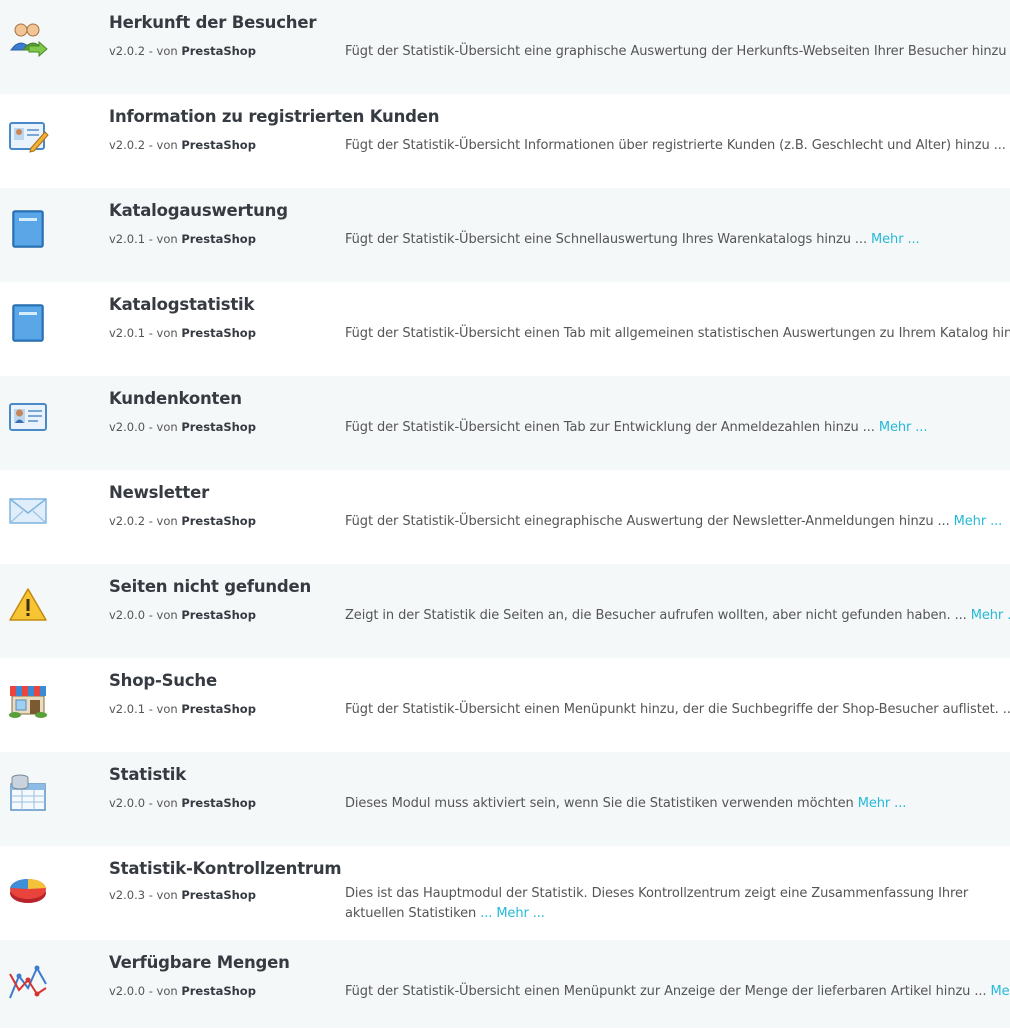 The image size is (1010, 1029). I want to click on module-name: Statistik, so click(147, 774).